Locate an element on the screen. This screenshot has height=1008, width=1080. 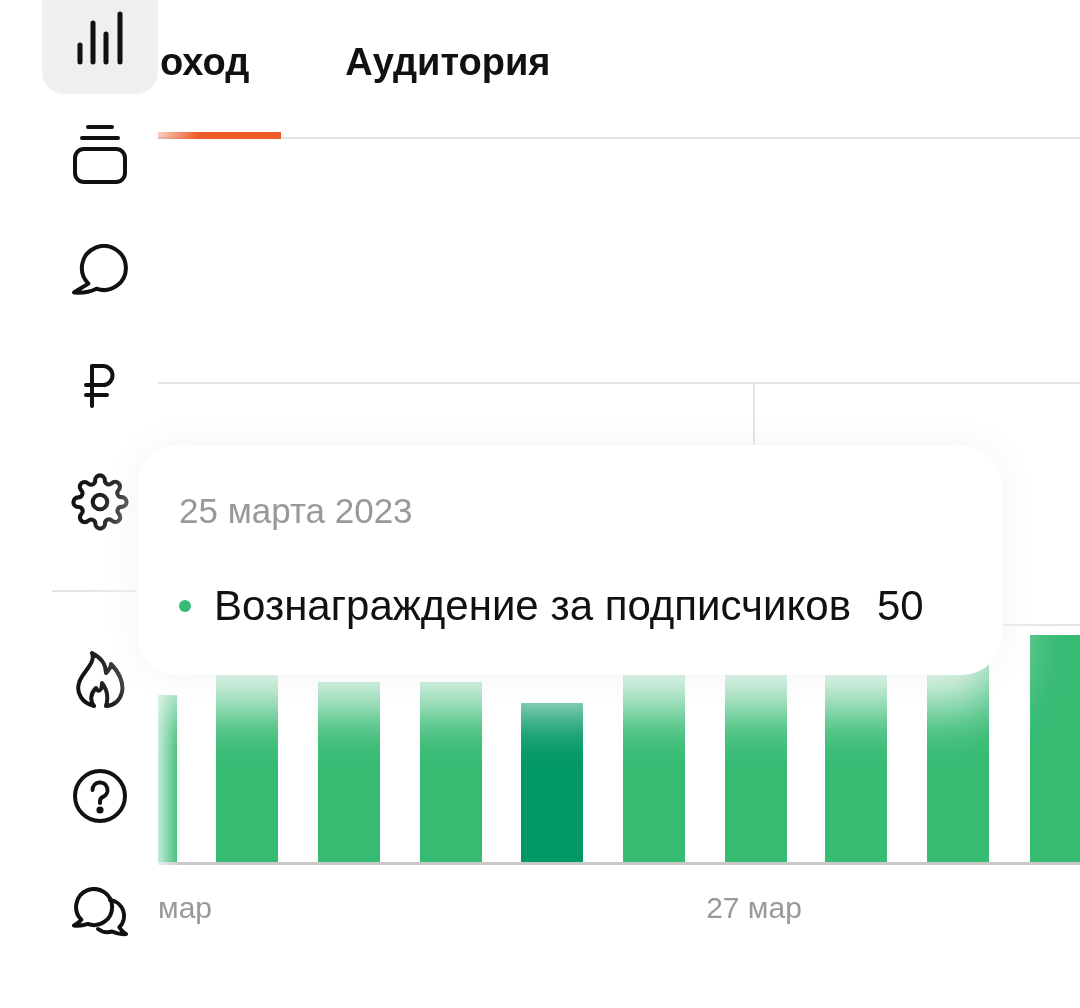
series-value: 50 is located at coordinates (900, 606).